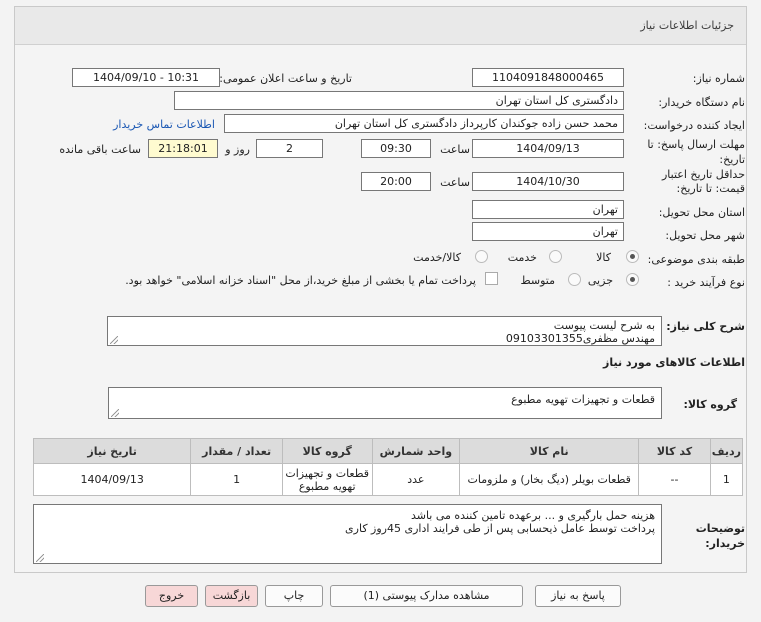 The width and height of the screenshot is (761, 622). Describe the element at coordinates (171, 596) in the screenshot. I see `exit-button: خروج` at that location.